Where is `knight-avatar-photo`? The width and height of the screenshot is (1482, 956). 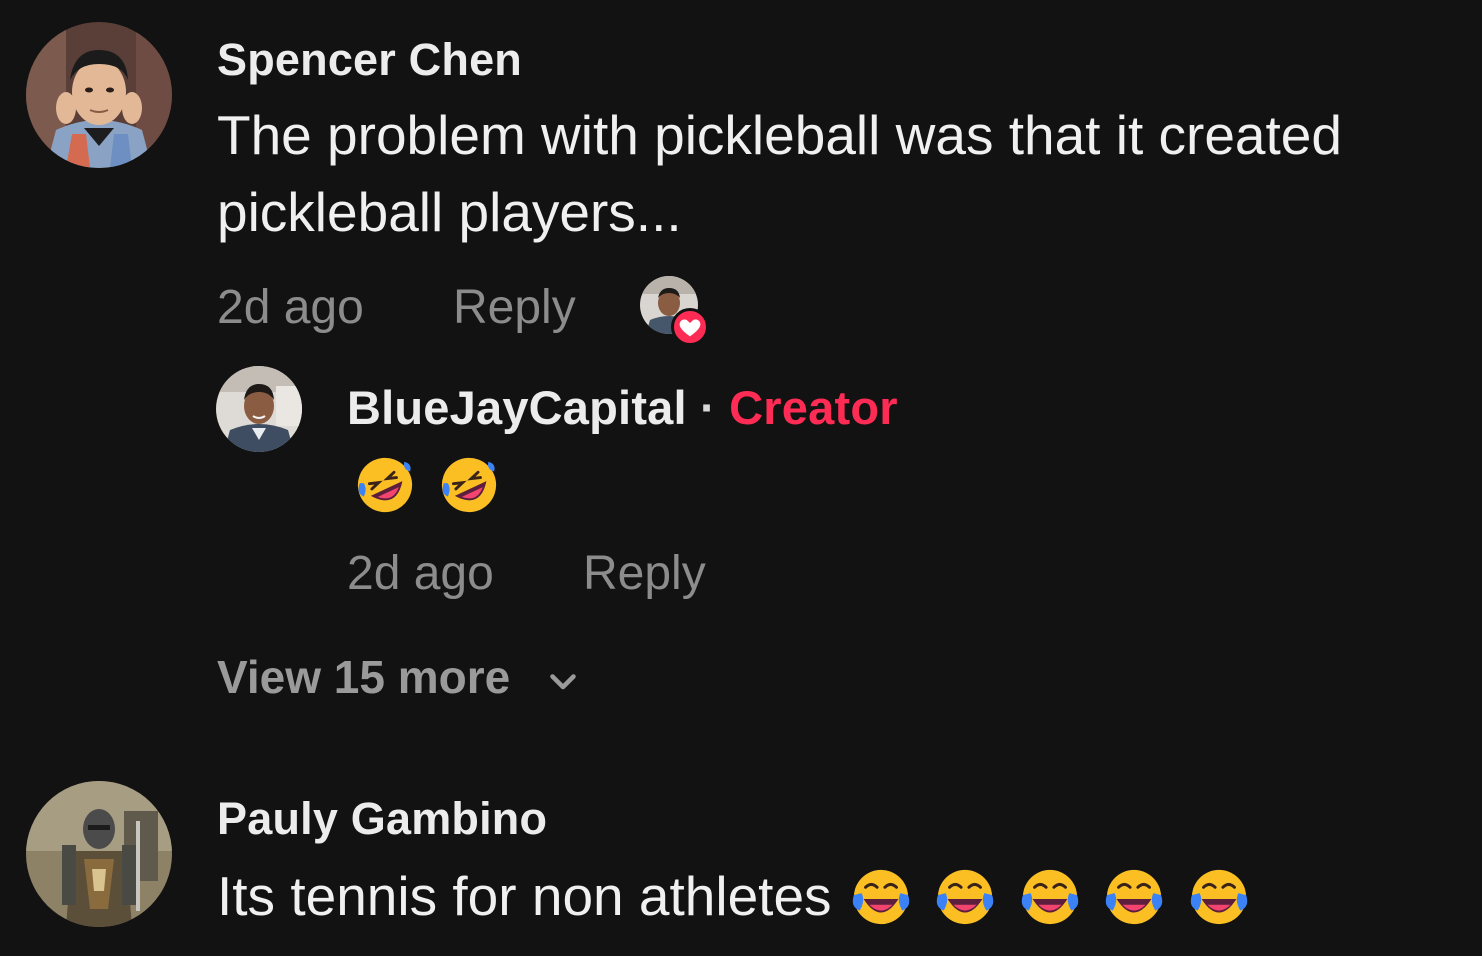 knight-avatar-photo is located at coordinates (99, 854).